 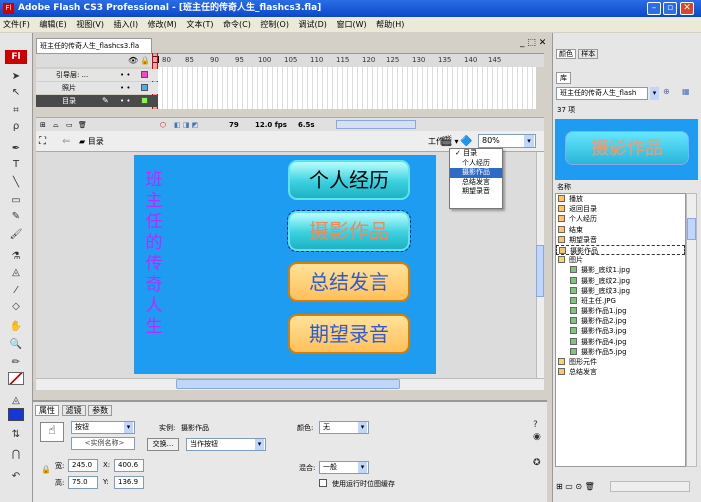 I want to click on height-input: 75.0, so click(x=83, y=482).